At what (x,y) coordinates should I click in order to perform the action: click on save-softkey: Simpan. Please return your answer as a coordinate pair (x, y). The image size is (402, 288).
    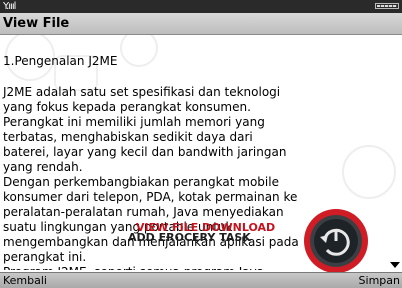
    Looking at the image, I should click on (379, 280).